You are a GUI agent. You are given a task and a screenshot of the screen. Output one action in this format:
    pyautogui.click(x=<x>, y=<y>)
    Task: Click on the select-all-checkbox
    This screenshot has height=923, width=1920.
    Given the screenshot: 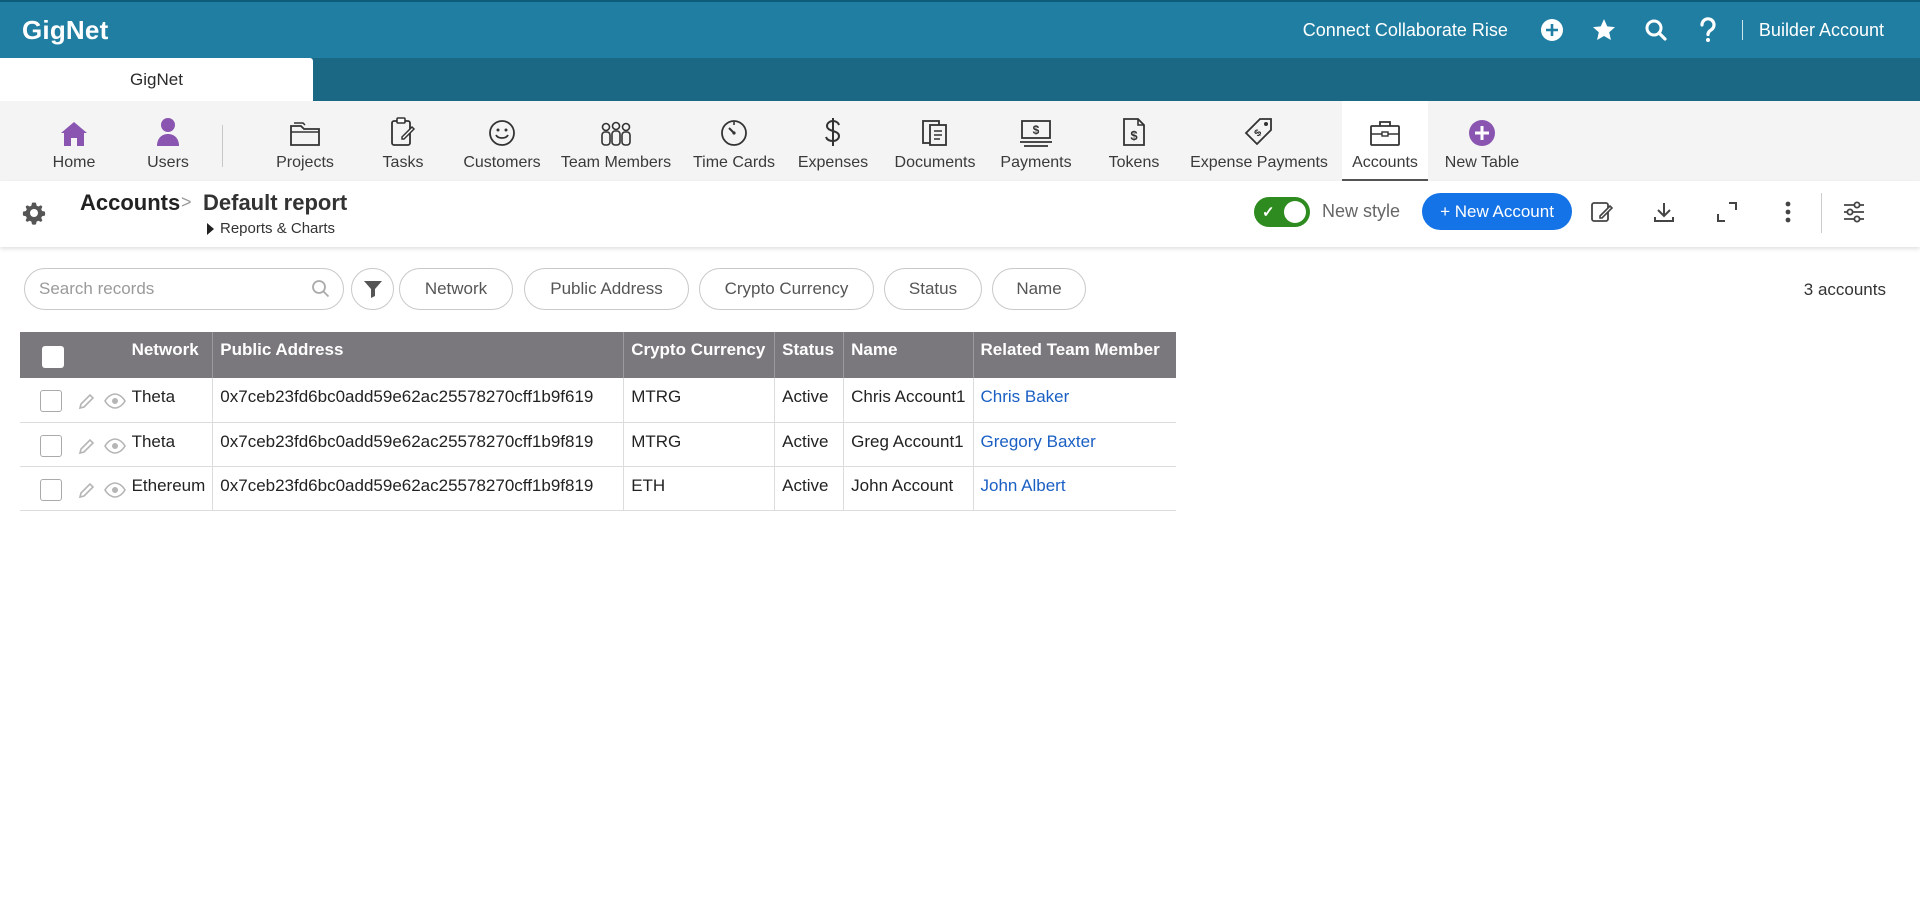 What is the action you would take?
    pyautogui.click(x=53, y=357)
    